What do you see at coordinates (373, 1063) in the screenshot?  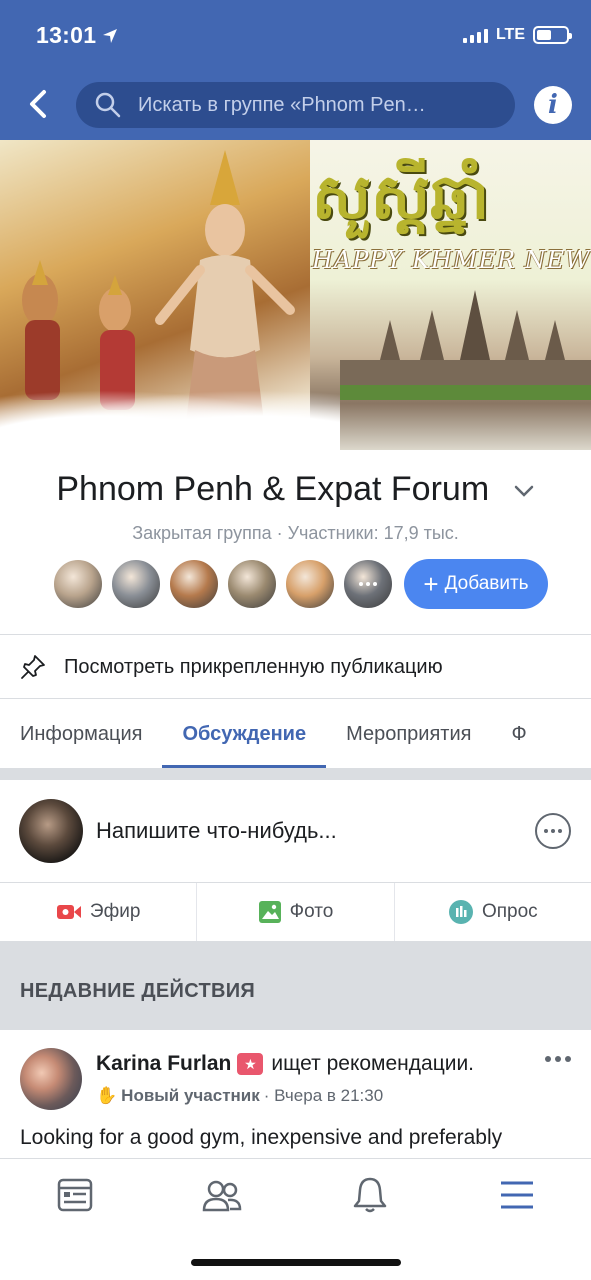 I see `post-action: ищет рекомендации.` at bounding box center [373, 1063].